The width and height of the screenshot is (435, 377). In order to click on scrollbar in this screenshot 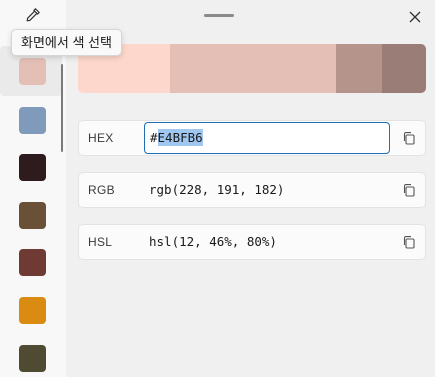, I will do `click(62, 108)`.